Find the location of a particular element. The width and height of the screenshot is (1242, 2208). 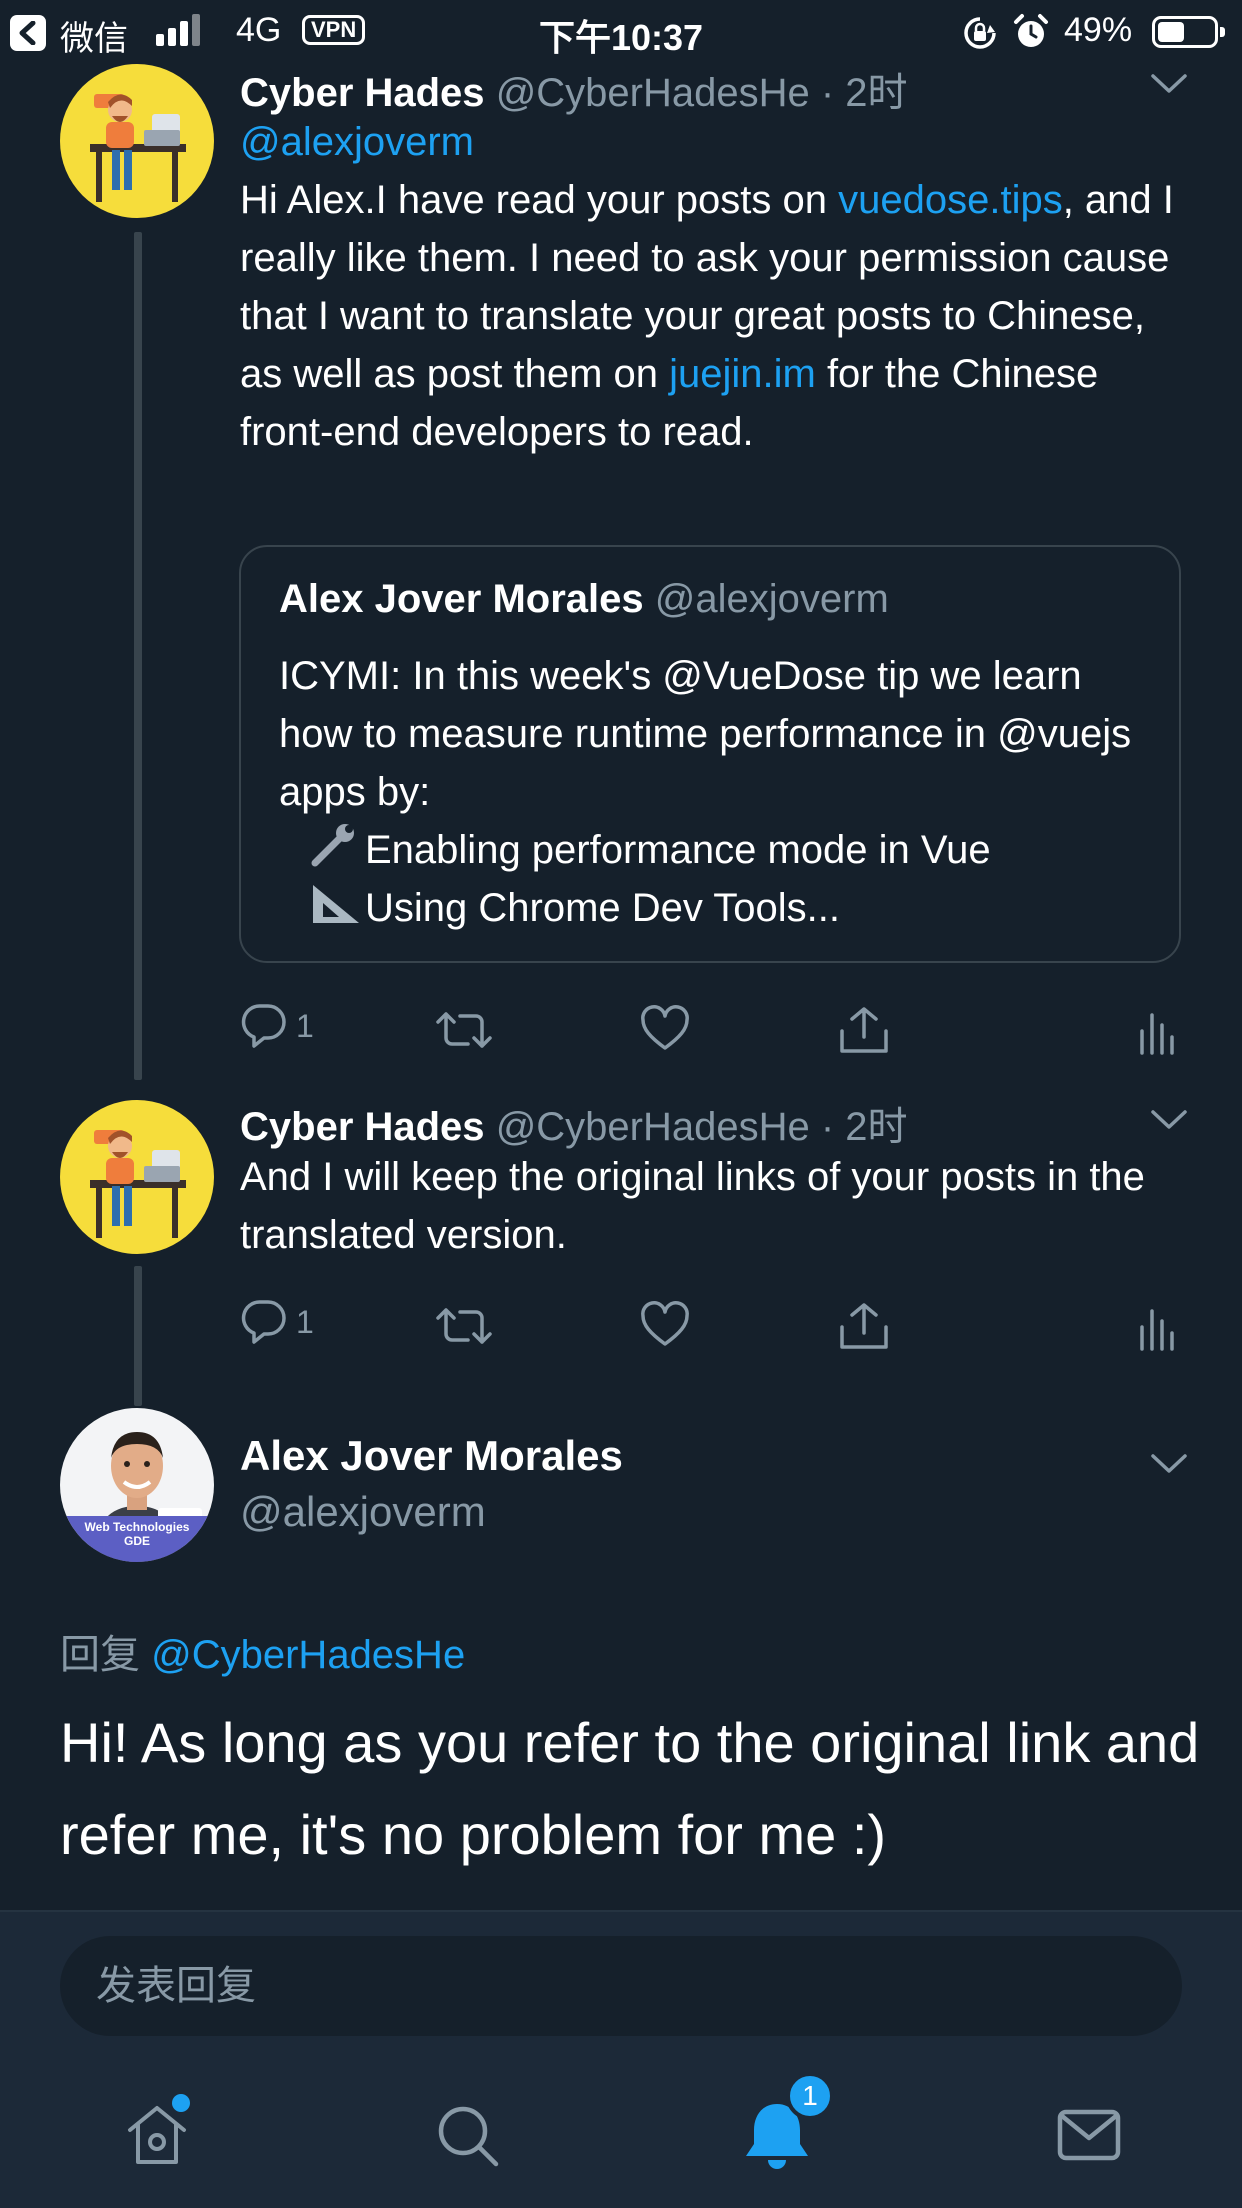

reply-input: 发表回复 is located at coordinates (621, 1986).